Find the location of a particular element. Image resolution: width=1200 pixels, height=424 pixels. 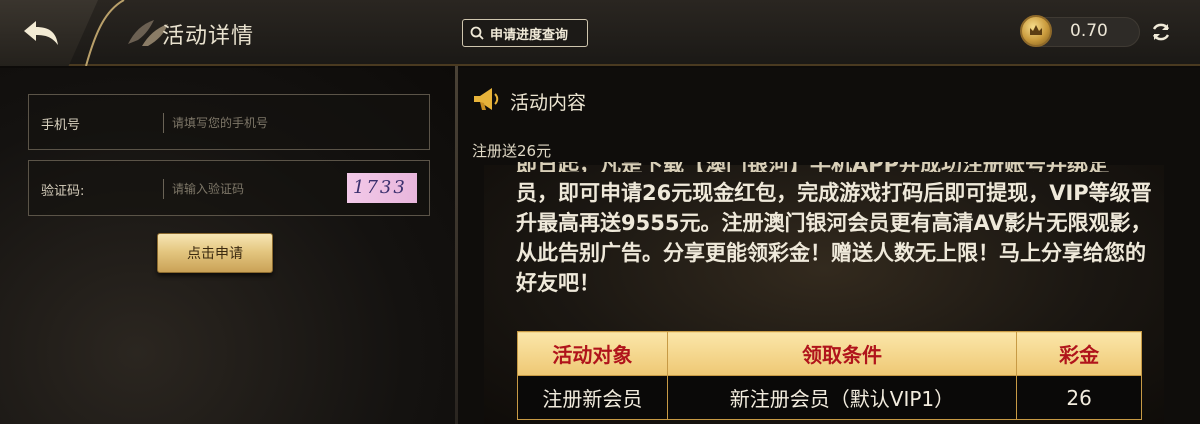

header-separator is located at coordinates (105, 33).